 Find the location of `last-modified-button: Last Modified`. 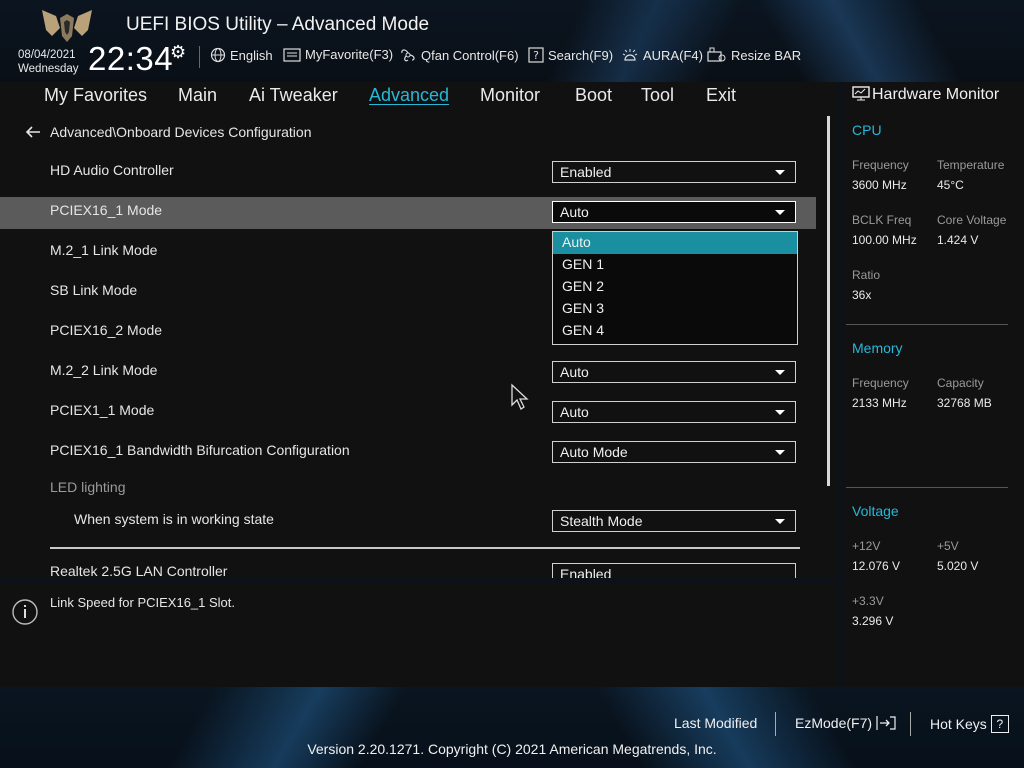

last-modified-button: Last Modified is located at coordinates (715, 723).